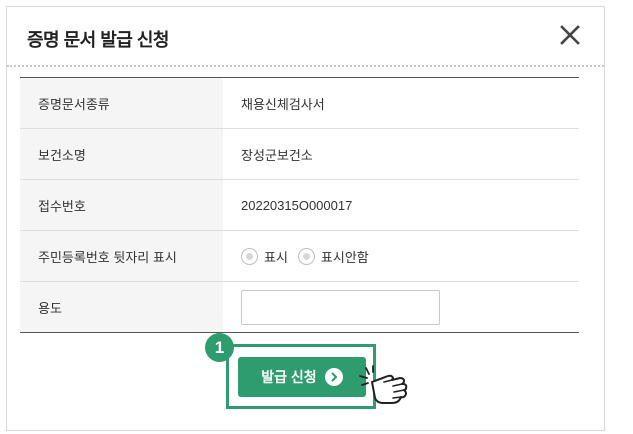 This screenshot has width=633, height=434. I want to click on form-row-health-center: 보건소명 장성군보건소, so click(299, 154).